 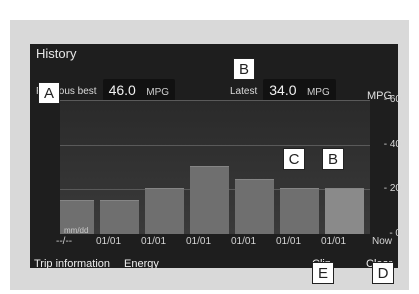 What do you see at coordinates (333, 159) in the screenshot?
I see `callout-b-bar: B` at bounding box center [333, 159].